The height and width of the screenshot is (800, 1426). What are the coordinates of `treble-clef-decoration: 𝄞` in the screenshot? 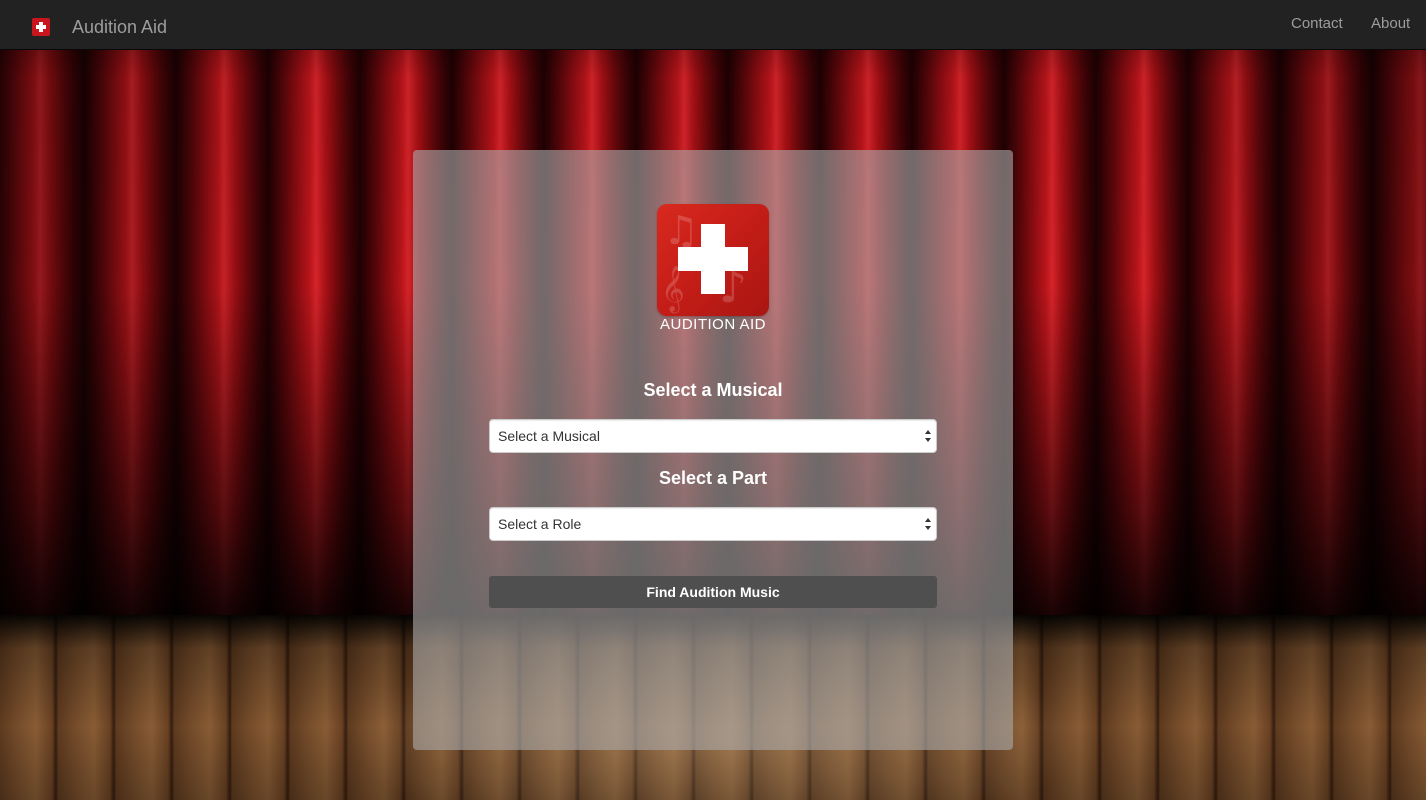 It's located at (673, 289).